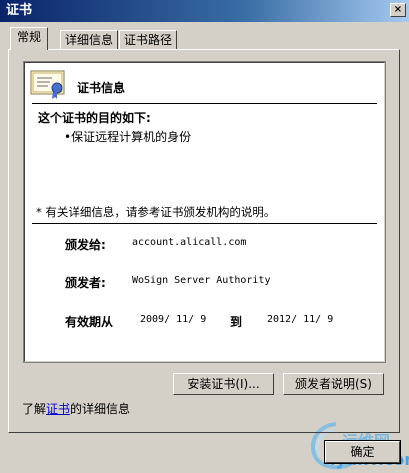  I want to click on window-title: 证书, so click(19, 10).